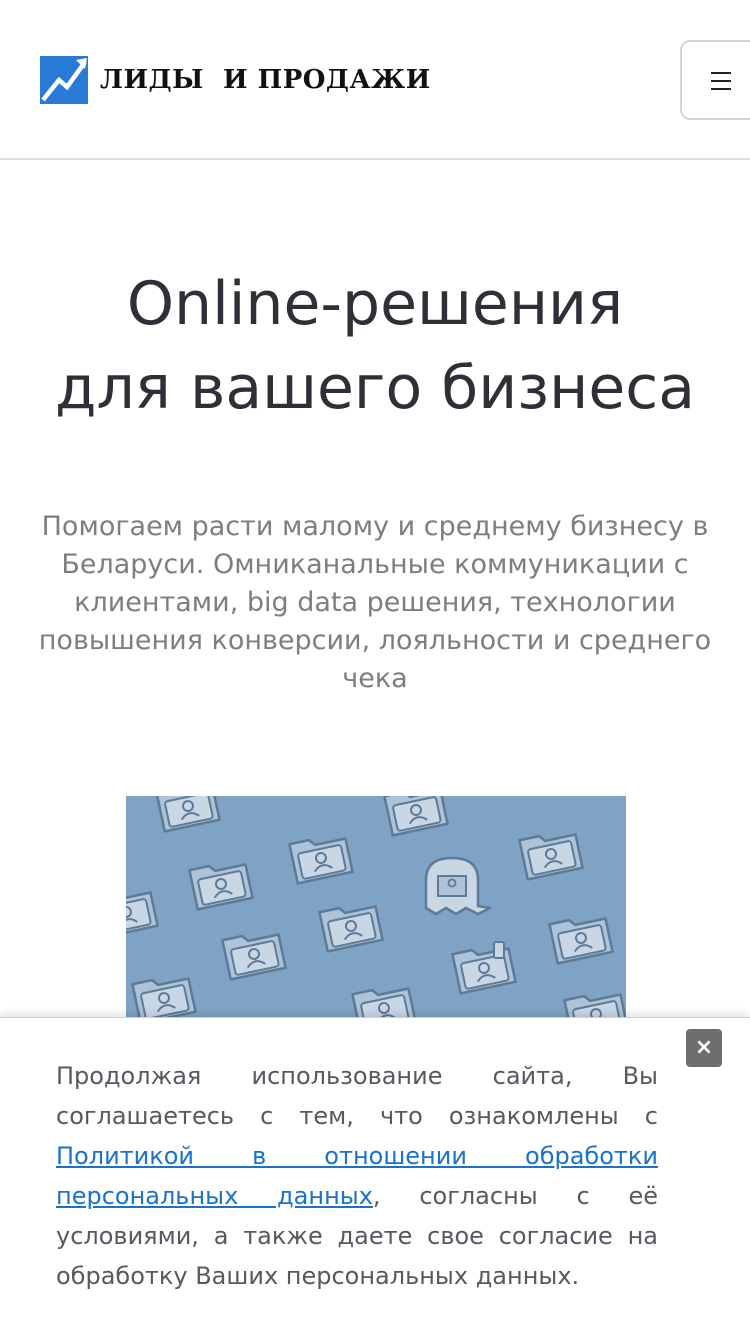 The height and width of the screenshot is (1335, 750). Describe the element at coordinates (375, 304) in the screenshot. I see `page-title-line-1: Online-решения` at that location.